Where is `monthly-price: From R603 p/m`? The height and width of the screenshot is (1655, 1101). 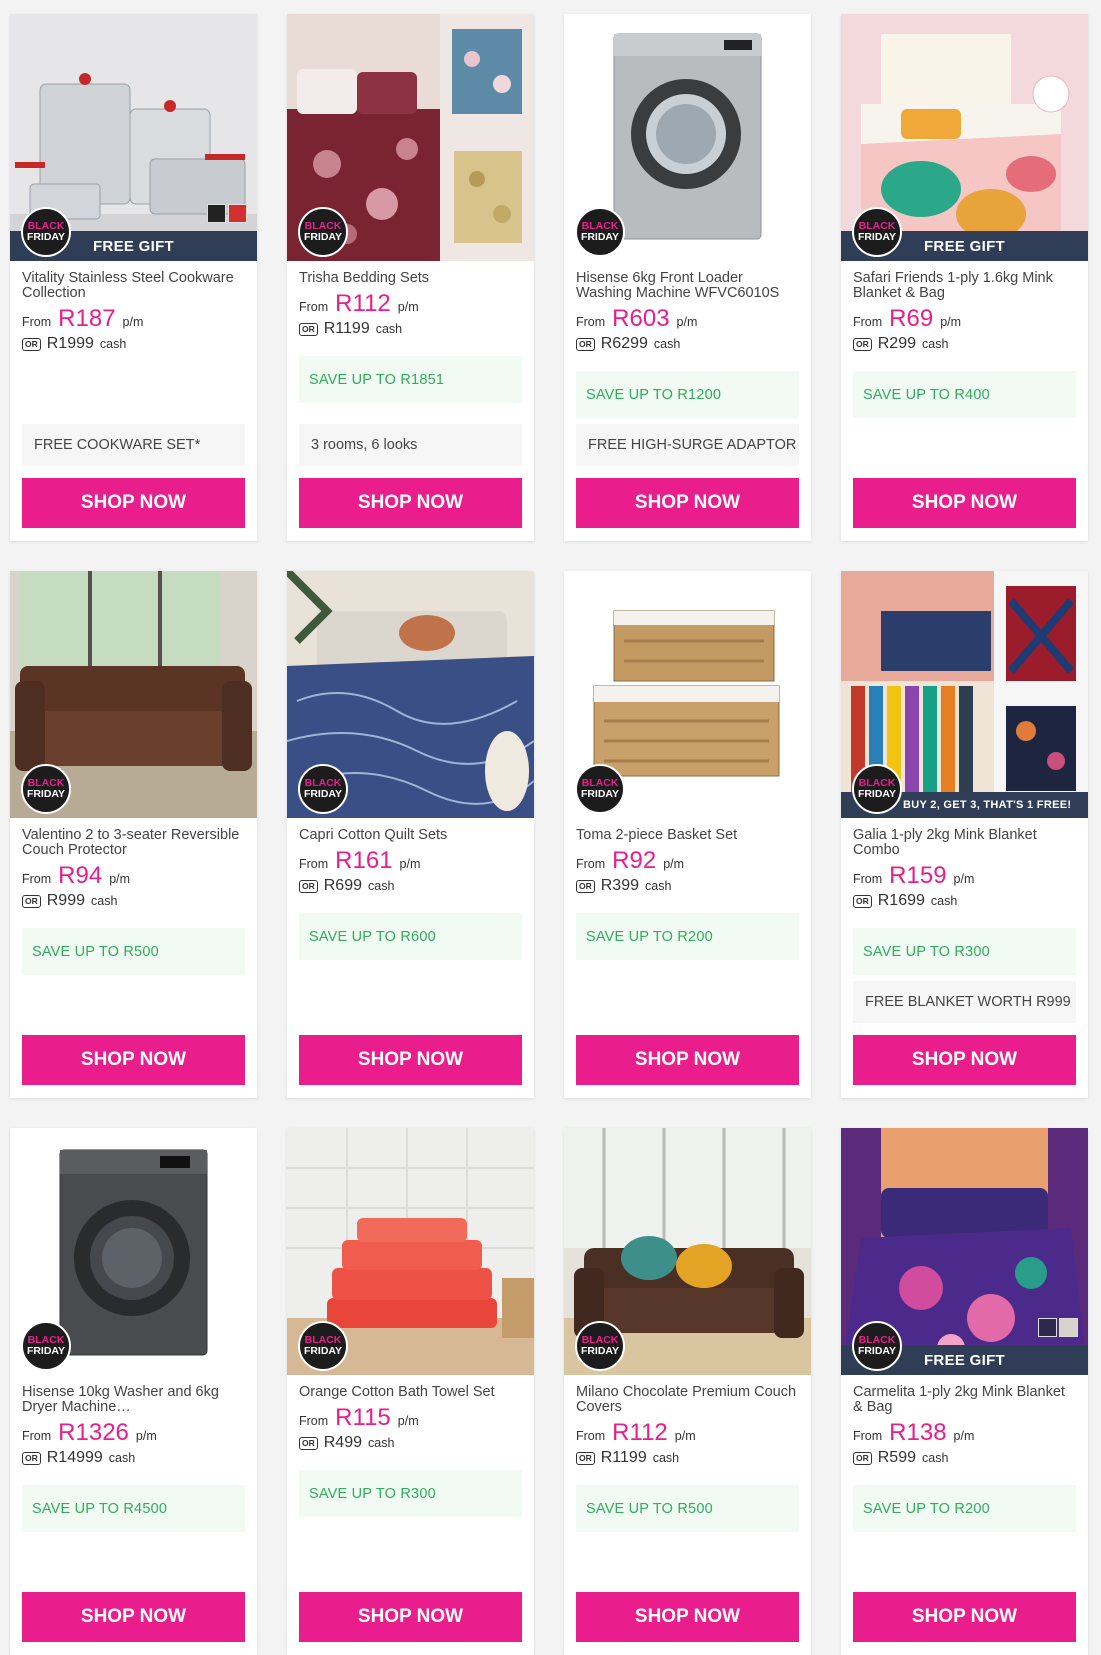 monthly-price: From R603 p/m is located at coordinates (637, 318).